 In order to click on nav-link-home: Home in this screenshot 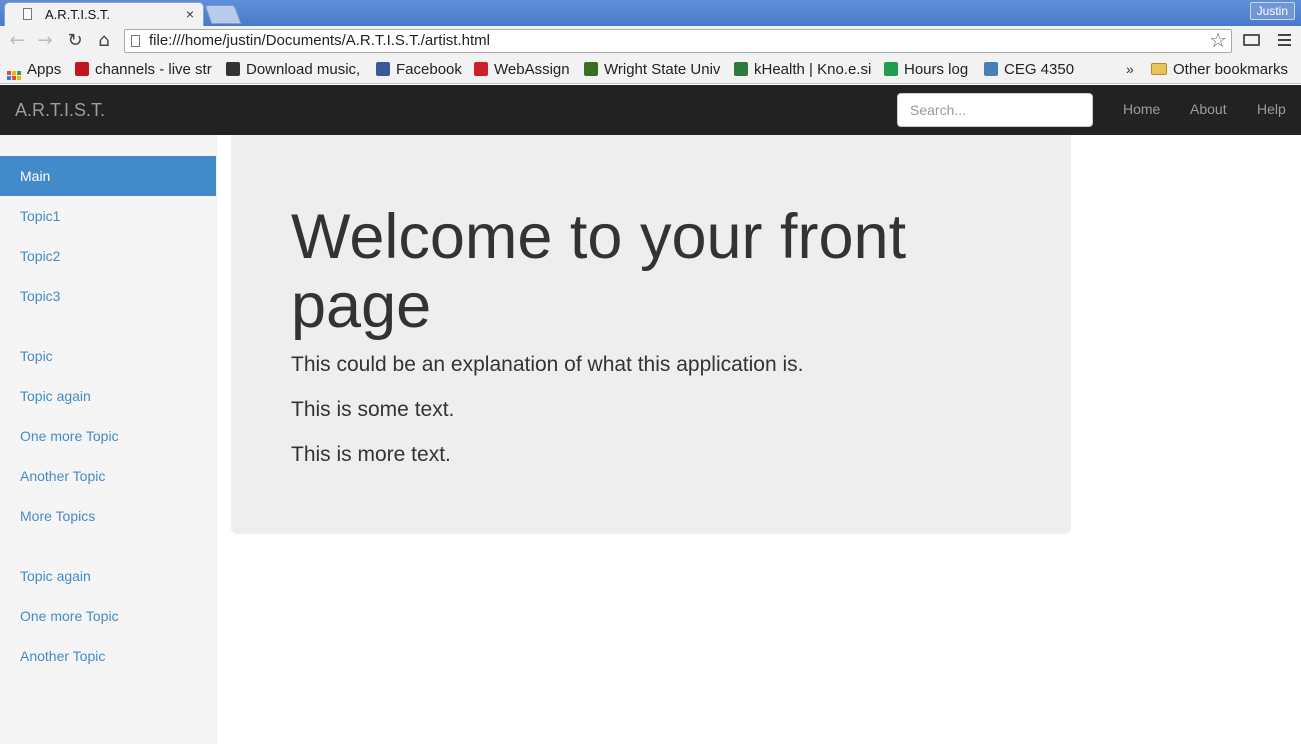, I will do `click(1141, 109)`.